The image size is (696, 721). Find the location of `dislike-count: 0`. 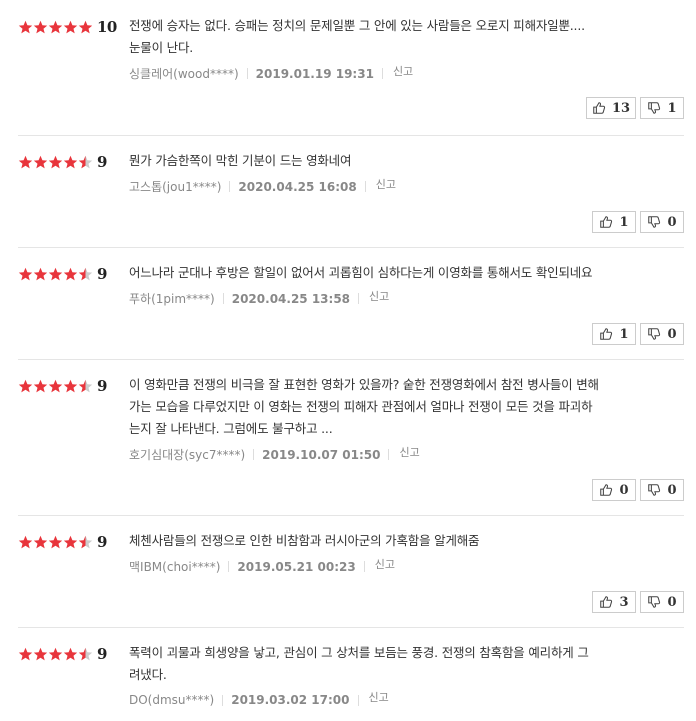

dislike-count: 0 is located at coordinates (672, 490).